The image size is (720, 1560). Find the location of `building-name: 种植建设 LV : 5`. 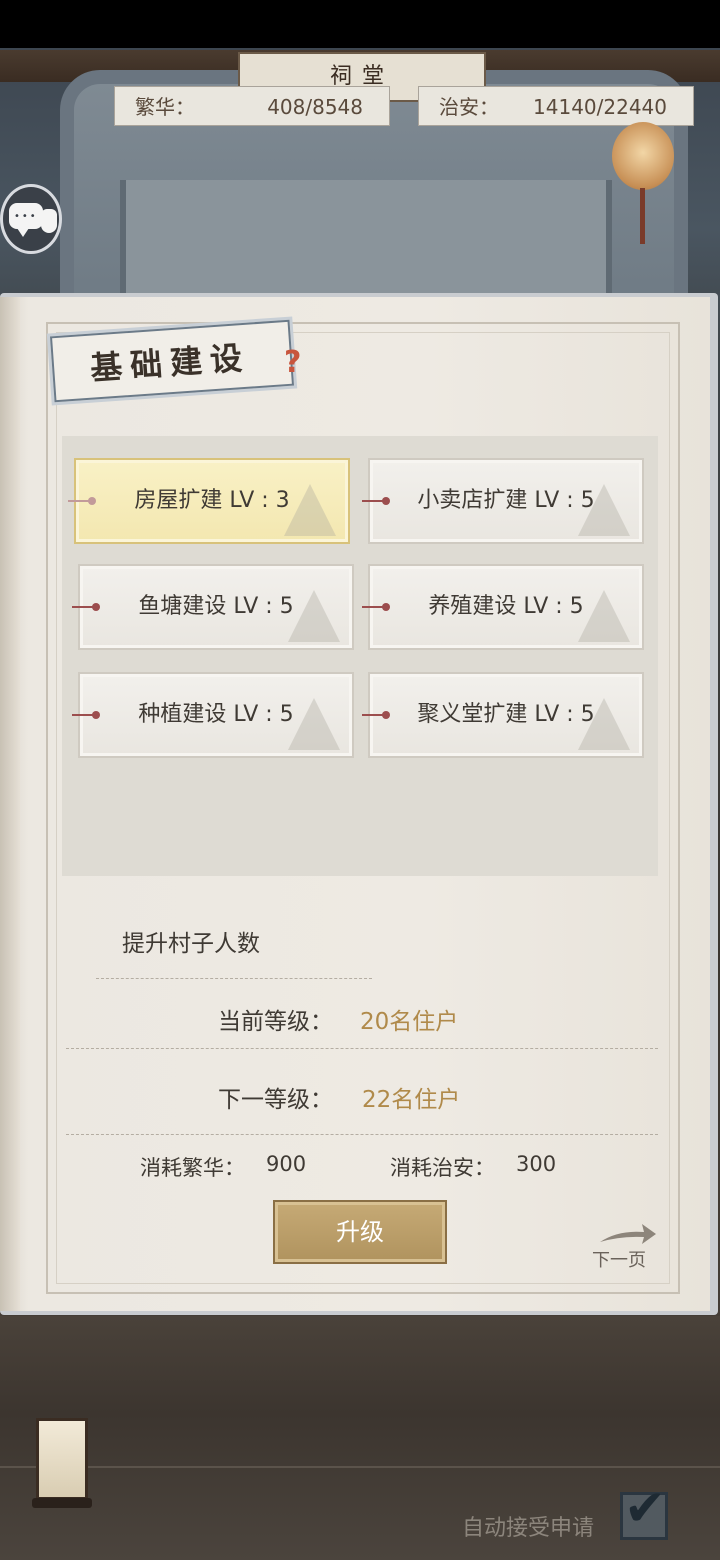

building-name: 种植建设 LV : 5 is located at coordinates (216, 714).